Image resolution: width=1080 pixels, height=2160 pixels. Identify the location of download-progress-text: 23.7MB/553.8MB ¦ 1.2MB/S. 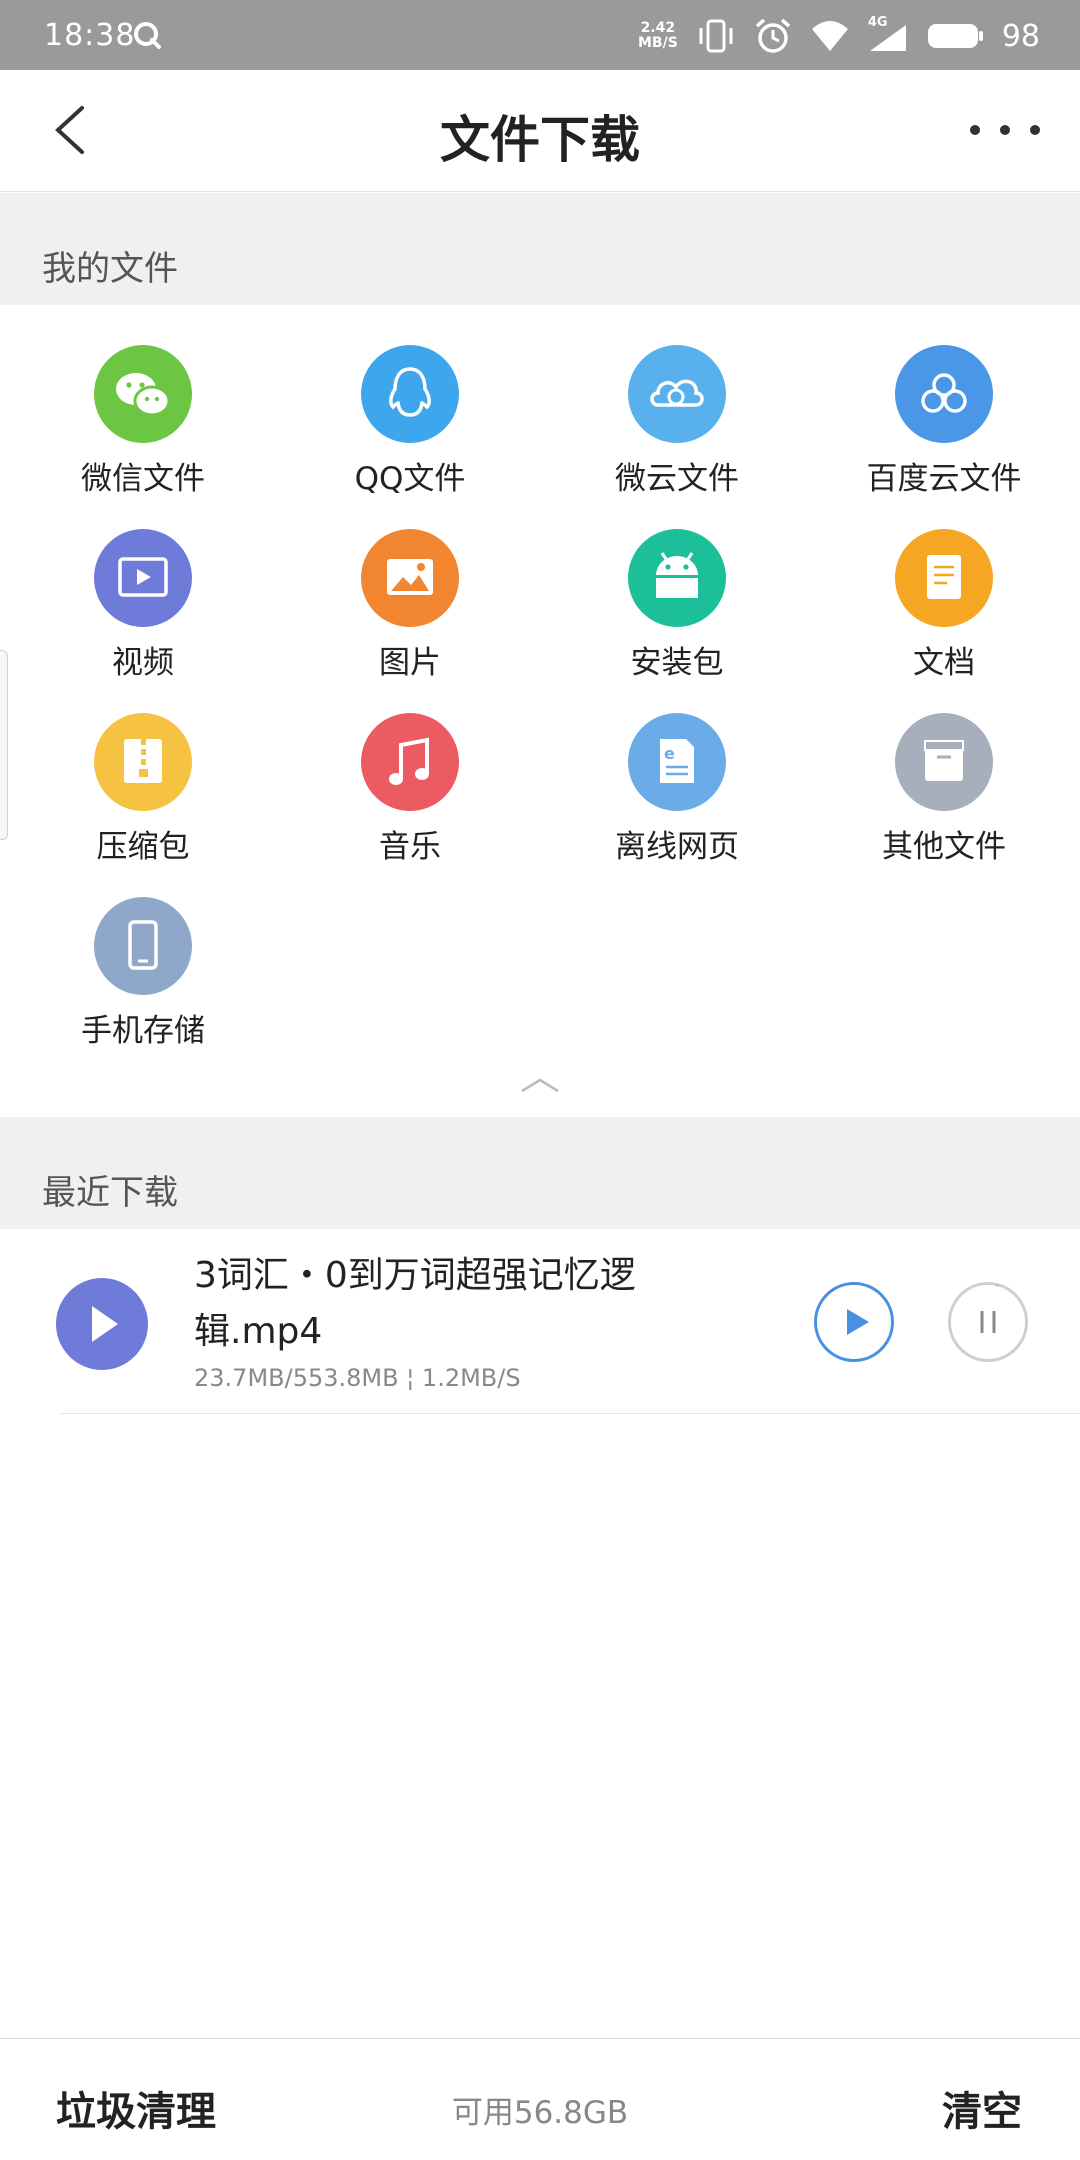
(357, 1378).